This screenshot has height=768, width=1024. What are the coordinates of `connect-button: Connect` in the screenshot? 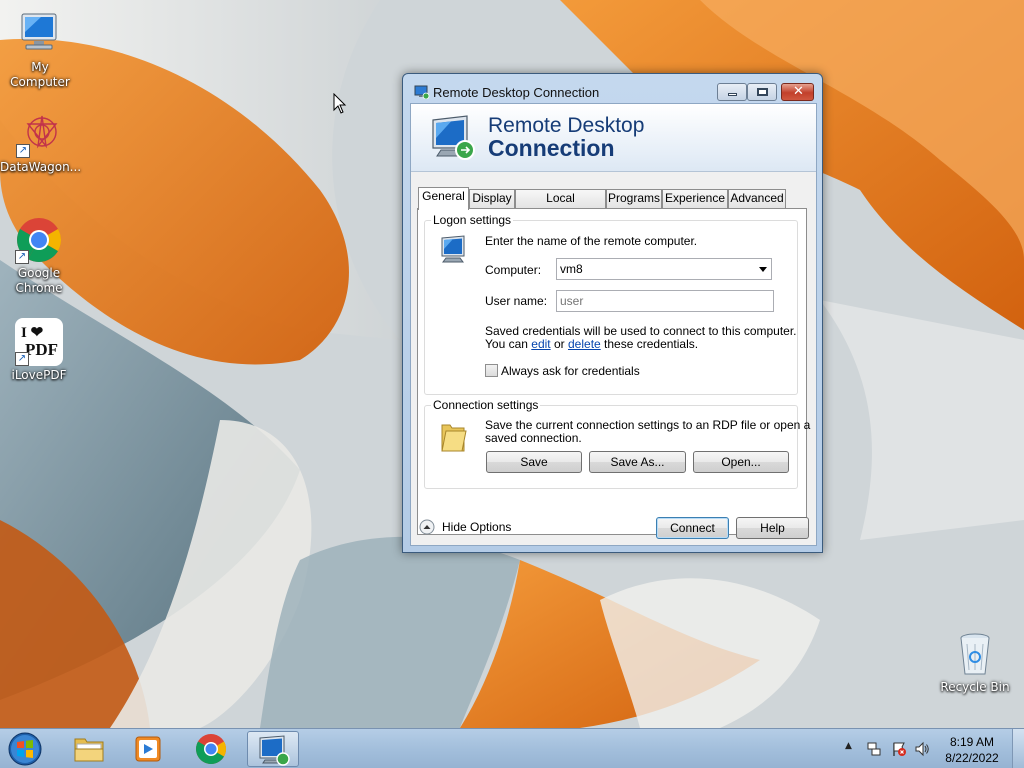 It's located at (692, 528).